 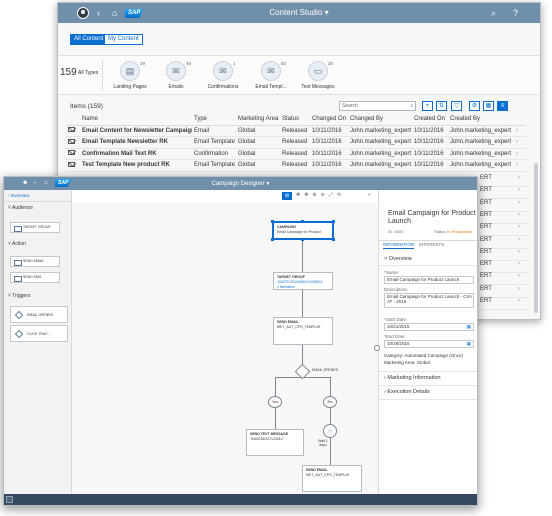 What do you see at coordinates (303, 230) in the screenshot?
I see `campaign-node: CAMPAIGN Email Campaign for Product` at bounding box center [303, 230].